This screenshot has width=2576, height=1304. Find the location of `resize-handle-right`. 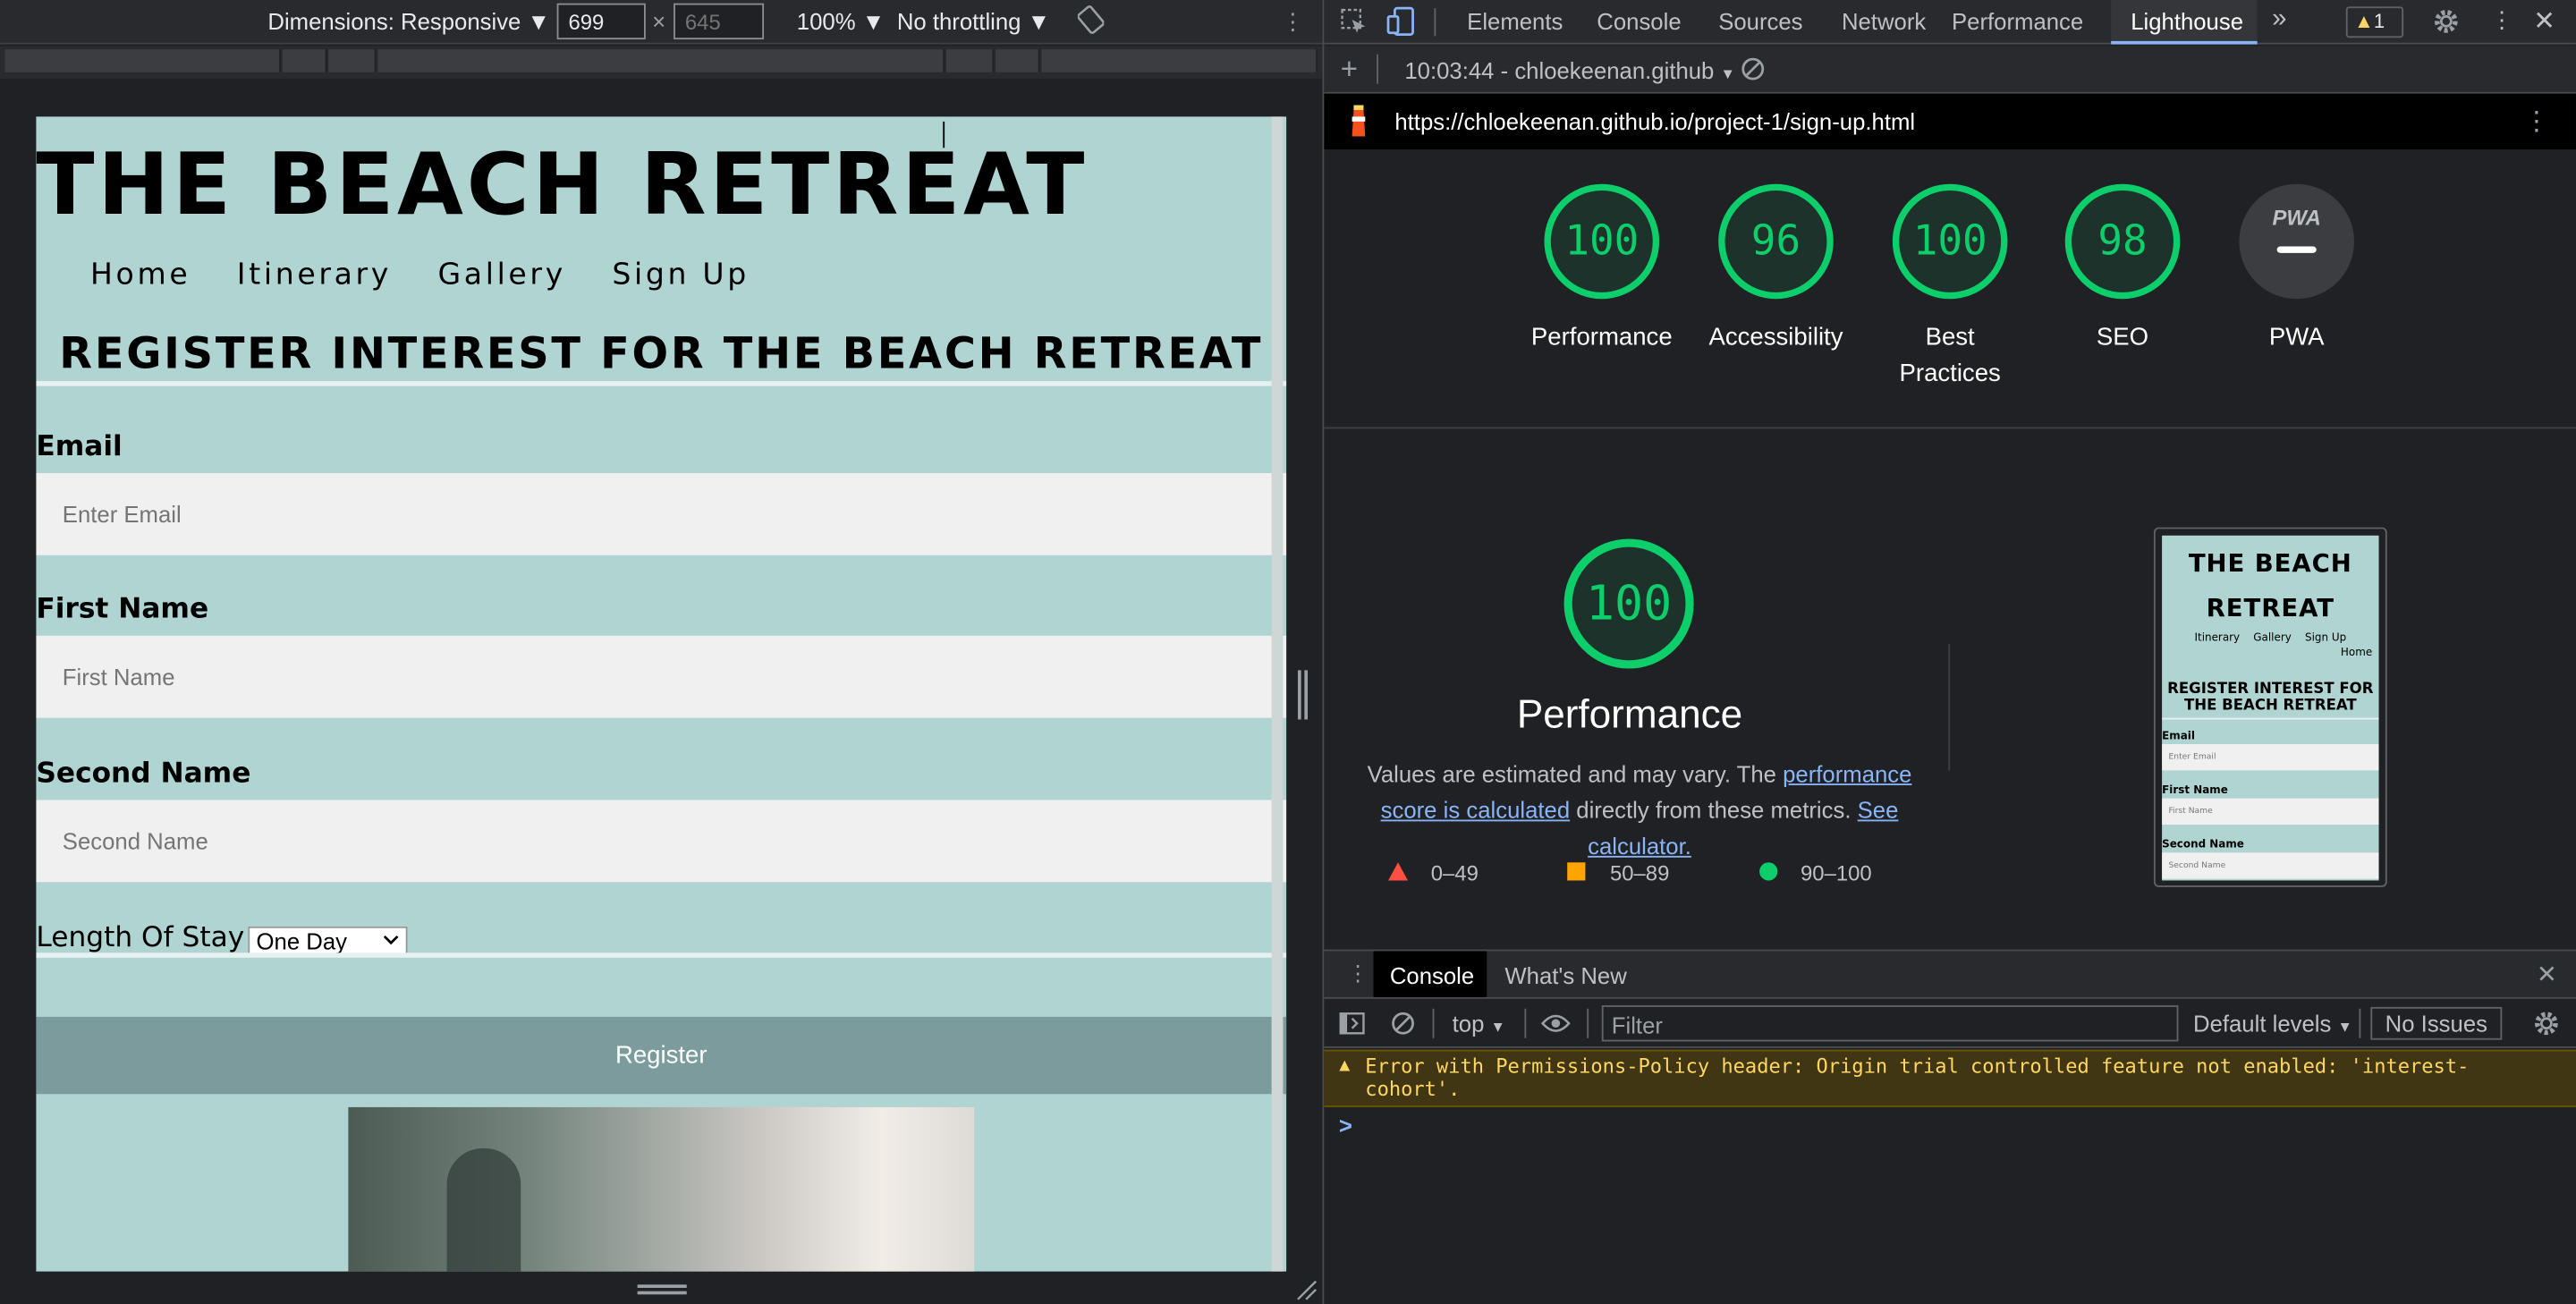

resize-handle-right is located at coordinates (1303, 695).